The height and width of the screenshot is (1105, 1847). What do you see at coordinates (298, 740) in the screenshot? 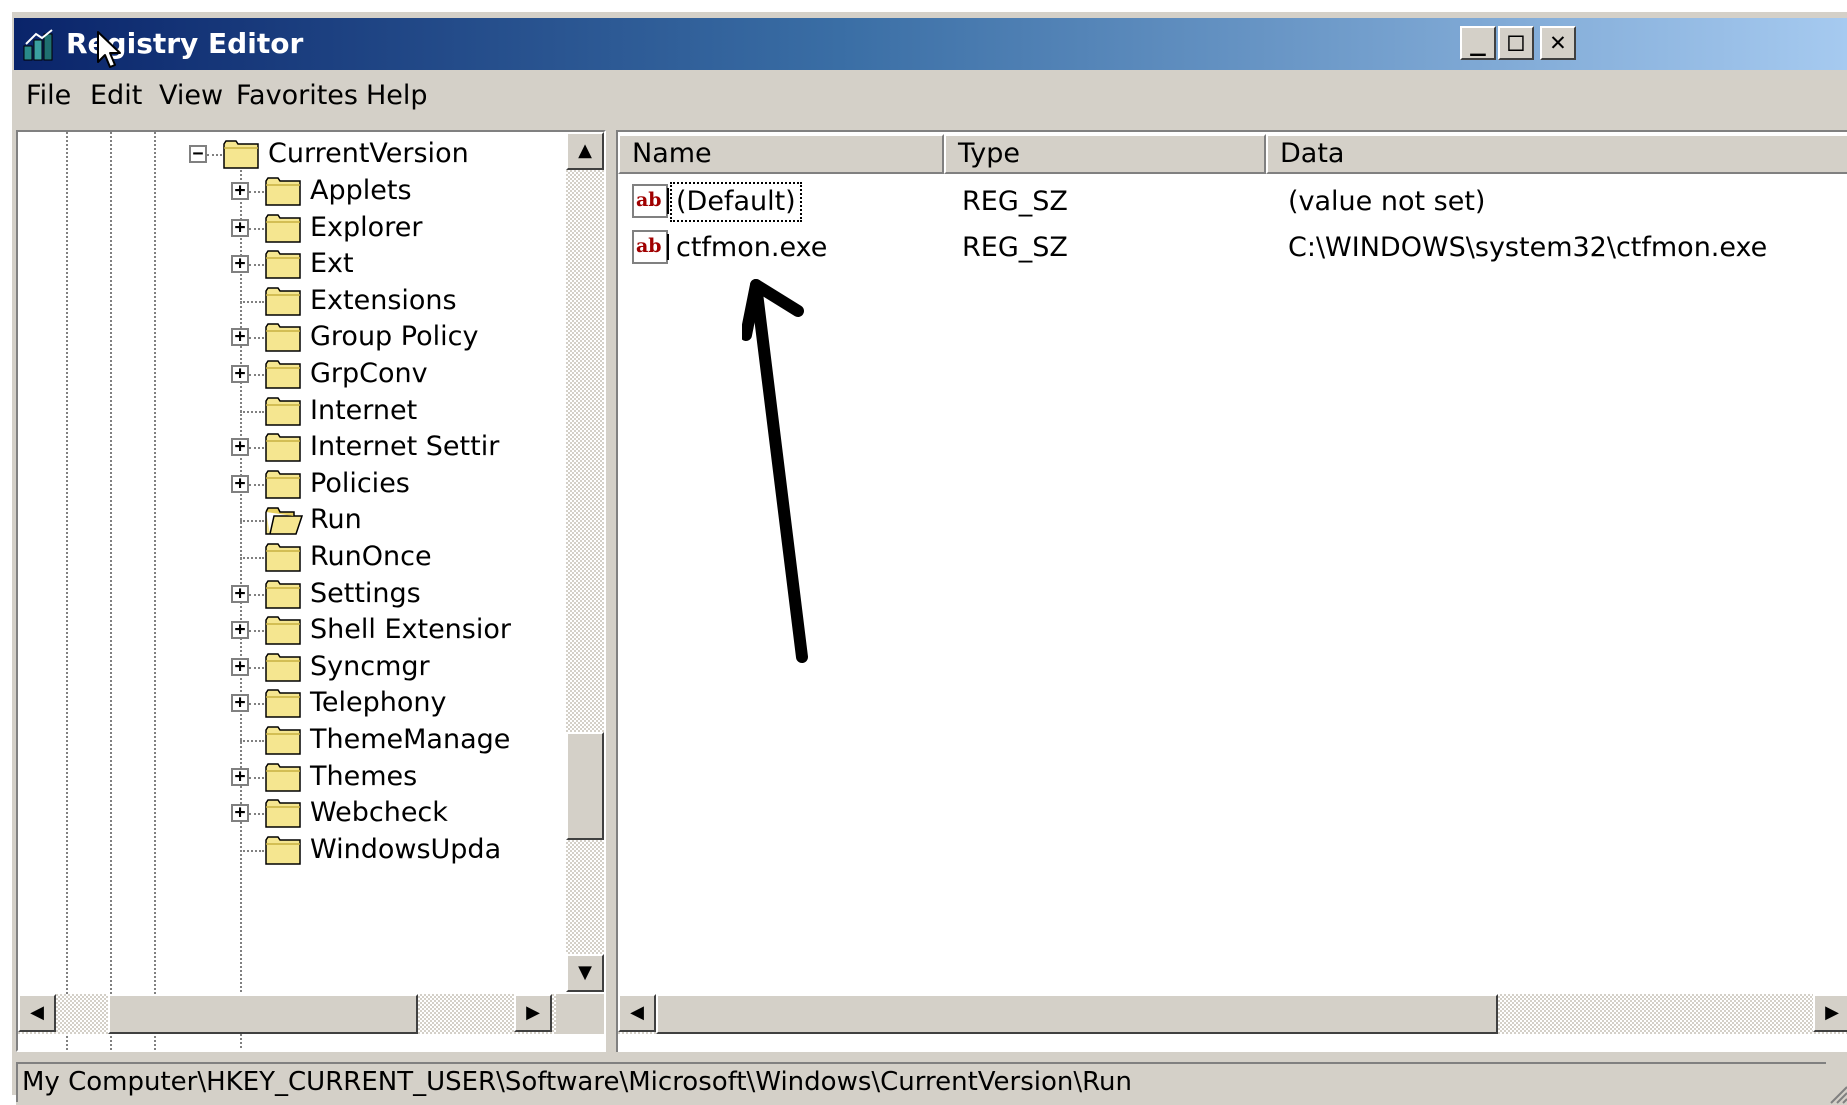
I see `tree-item-thememanage: ThemeManage` at bounding box center [298, 740].